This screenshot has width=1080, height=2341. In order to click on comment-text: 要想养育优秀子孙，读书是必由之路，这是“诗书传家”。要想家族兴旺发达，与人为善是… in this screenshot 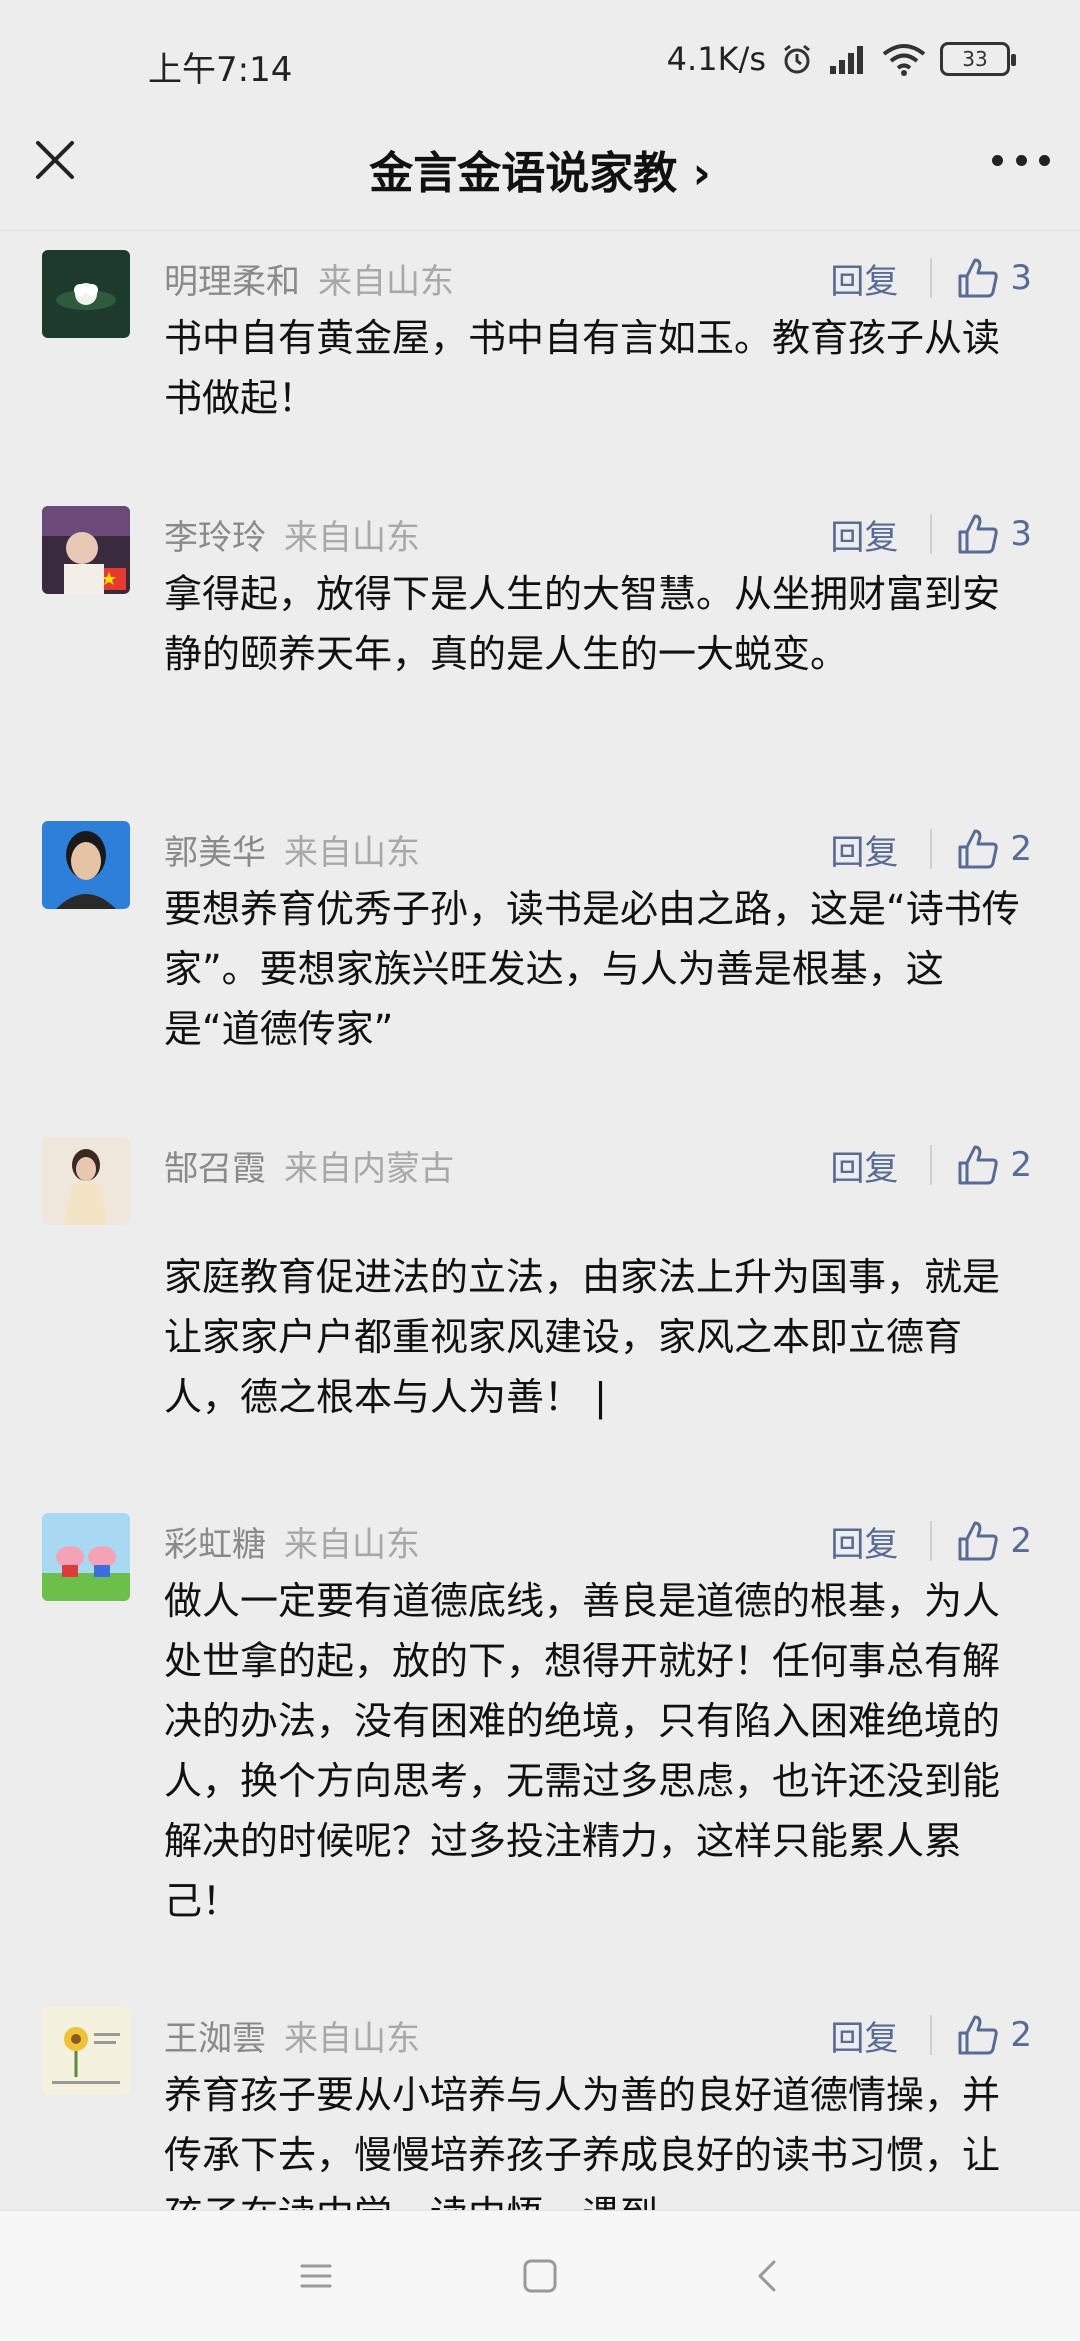, I will do `click(592, 969)`.